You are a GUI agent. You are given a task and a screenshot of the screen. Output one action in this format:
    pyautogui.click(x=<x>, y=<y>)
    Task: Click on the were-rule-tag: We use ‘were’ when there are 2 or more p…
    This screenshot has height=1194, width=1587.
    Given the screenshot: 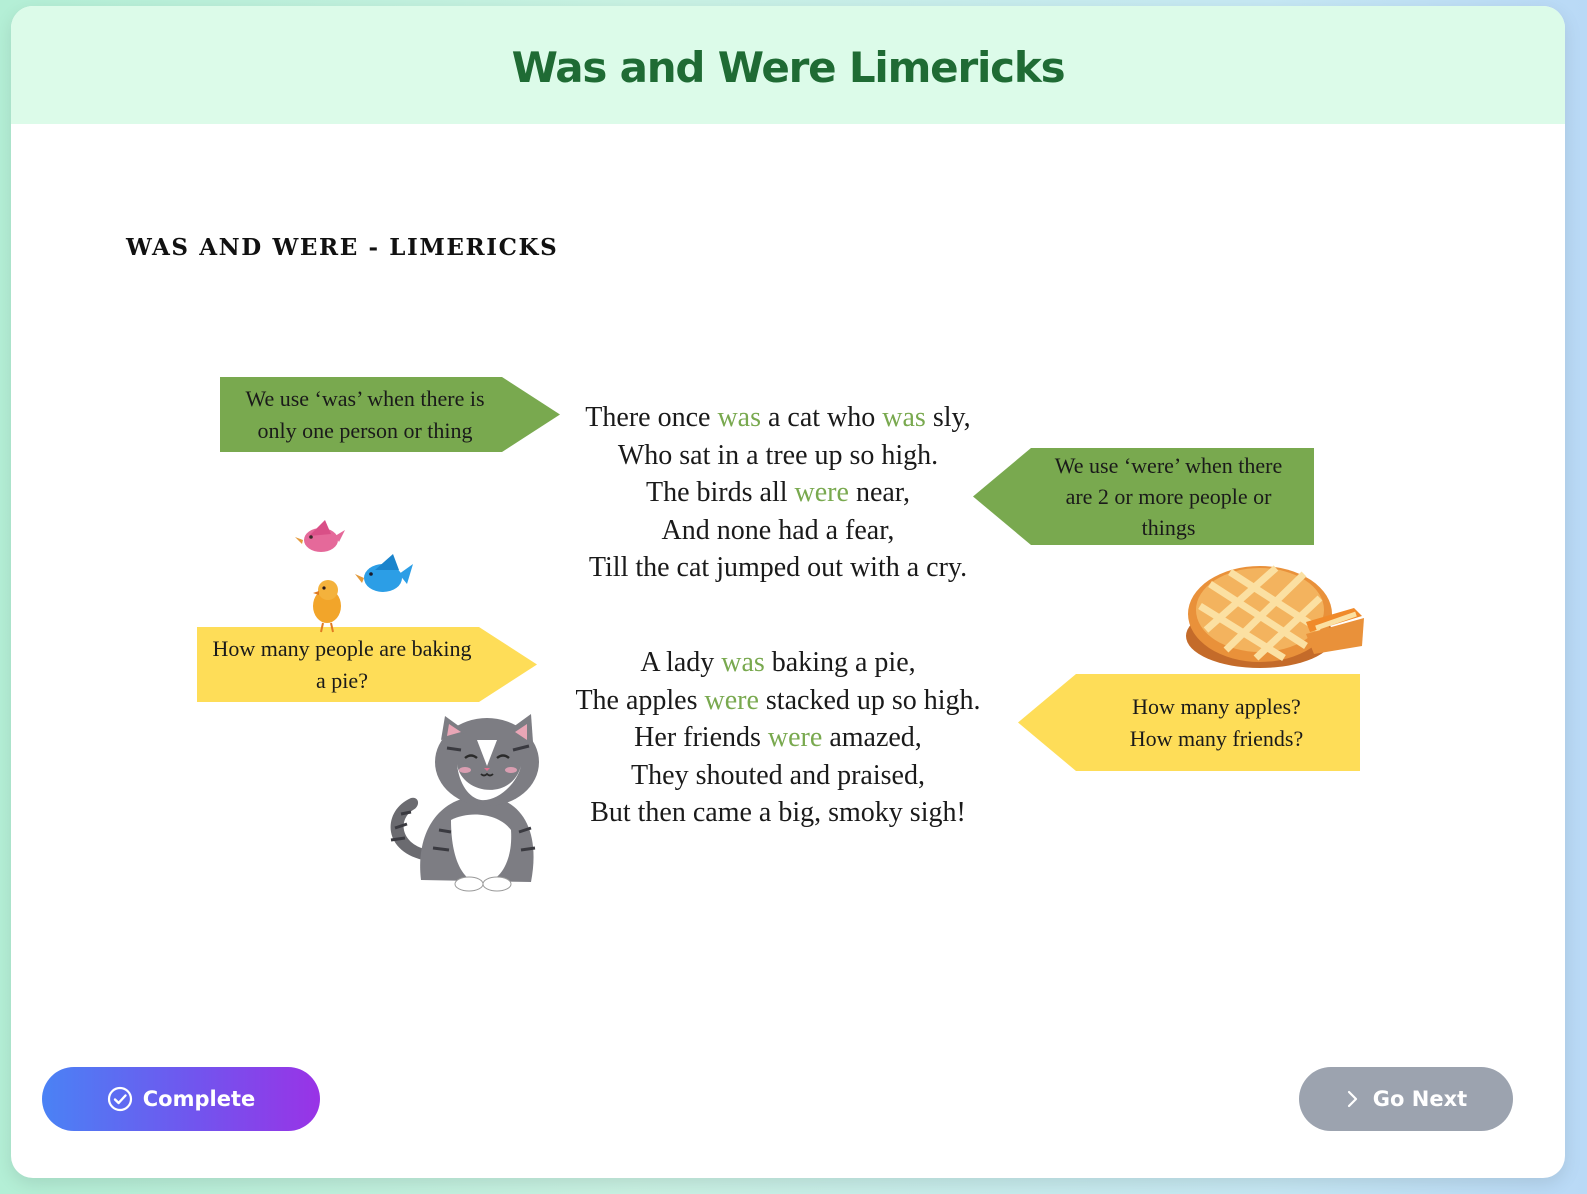 What is the action you would take?
    pyautogui.click(x=1143, y=496)
    